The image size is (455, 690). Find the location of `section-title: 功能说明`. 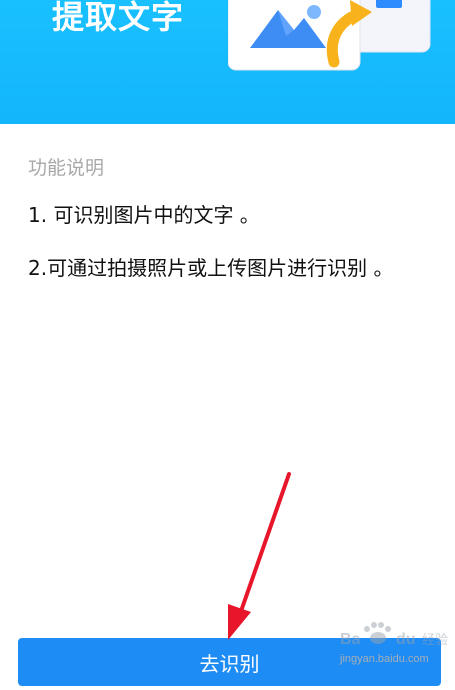

section-title: 功能说明 is located at coordinates (66, 168).